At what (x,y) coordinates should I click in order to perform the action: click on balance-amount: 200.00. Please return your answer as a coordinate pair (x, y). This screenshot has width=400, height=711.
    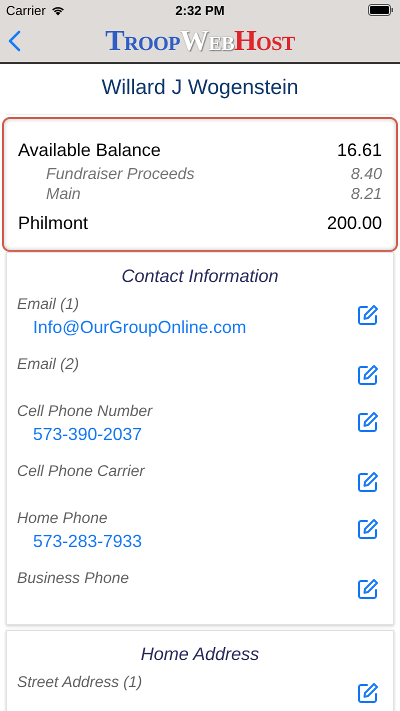
    Looking at the image, I should click on (354, 223).